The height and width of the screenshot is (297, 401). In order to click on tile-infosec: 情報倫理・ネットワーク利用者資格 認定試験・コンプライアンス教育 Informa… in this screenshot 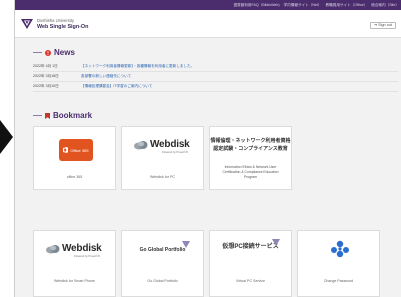, I will do `click(250, 158)`.